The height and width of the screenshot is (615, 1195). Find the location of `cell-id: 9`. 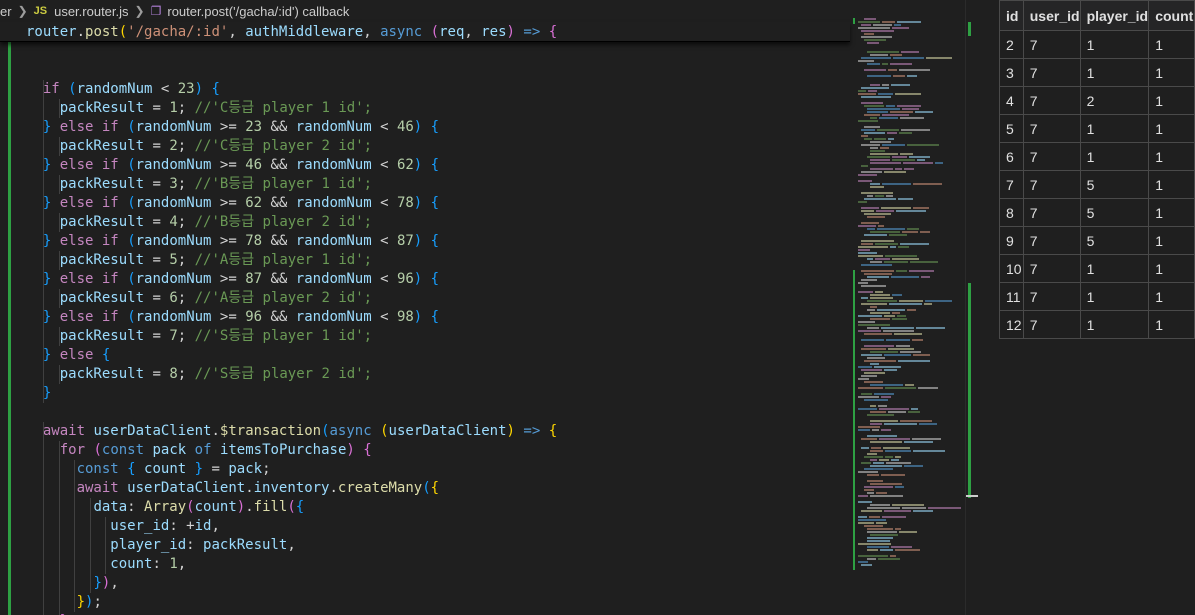

cell-id: 9 is located at coordinates (1011, 240).